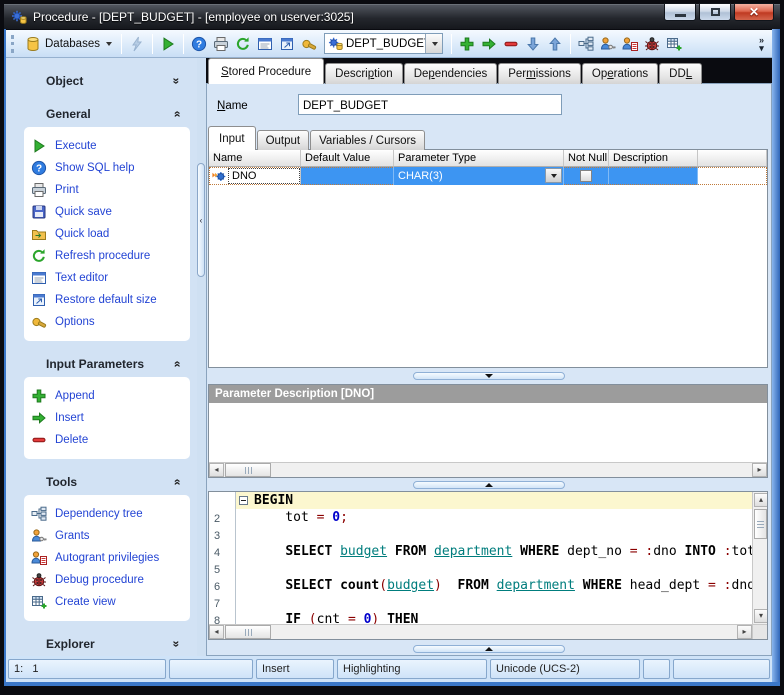 This screenshot has height=695, width=784. Describe the element at coordinates (243, 44) in the screenshot. I see `refresh-button` at that location.